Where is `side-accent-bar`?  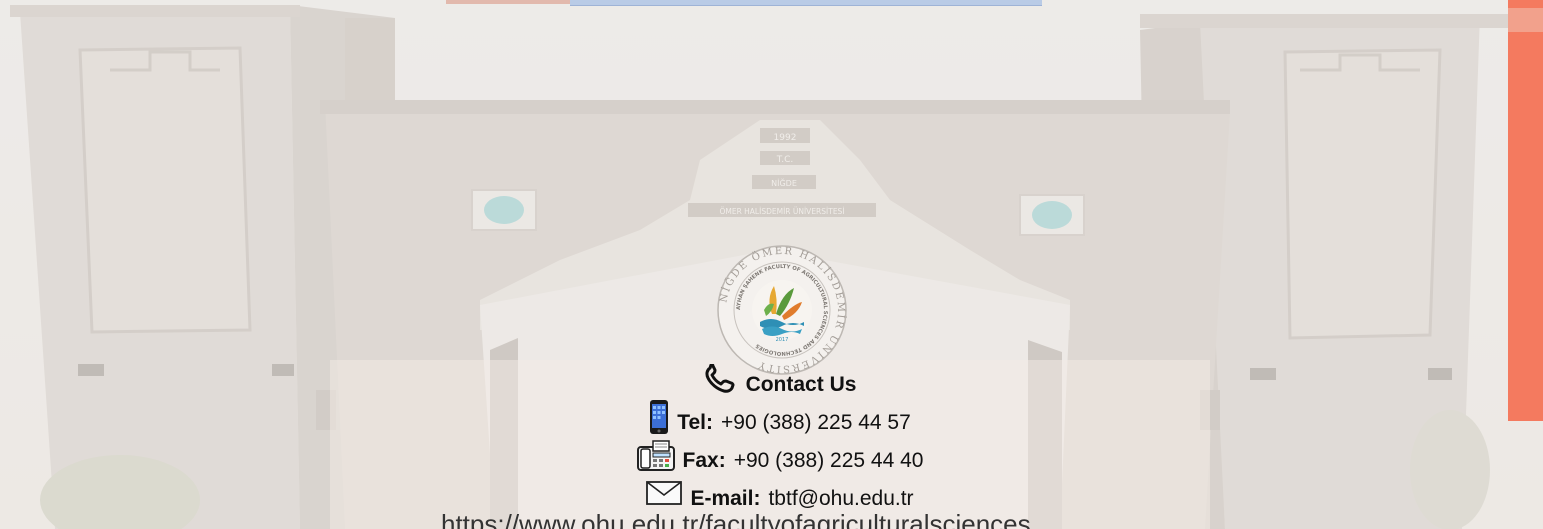 side-accent-bar is located at coordinates (1525, 210).